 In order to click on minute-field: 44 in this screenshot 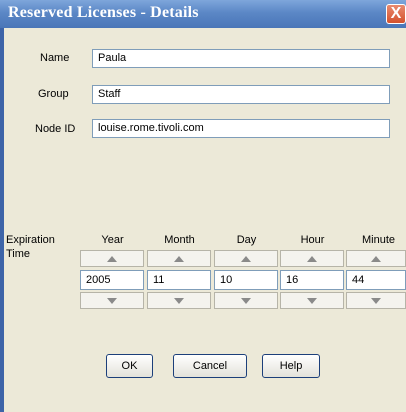, I will do `click(376, 280)`.